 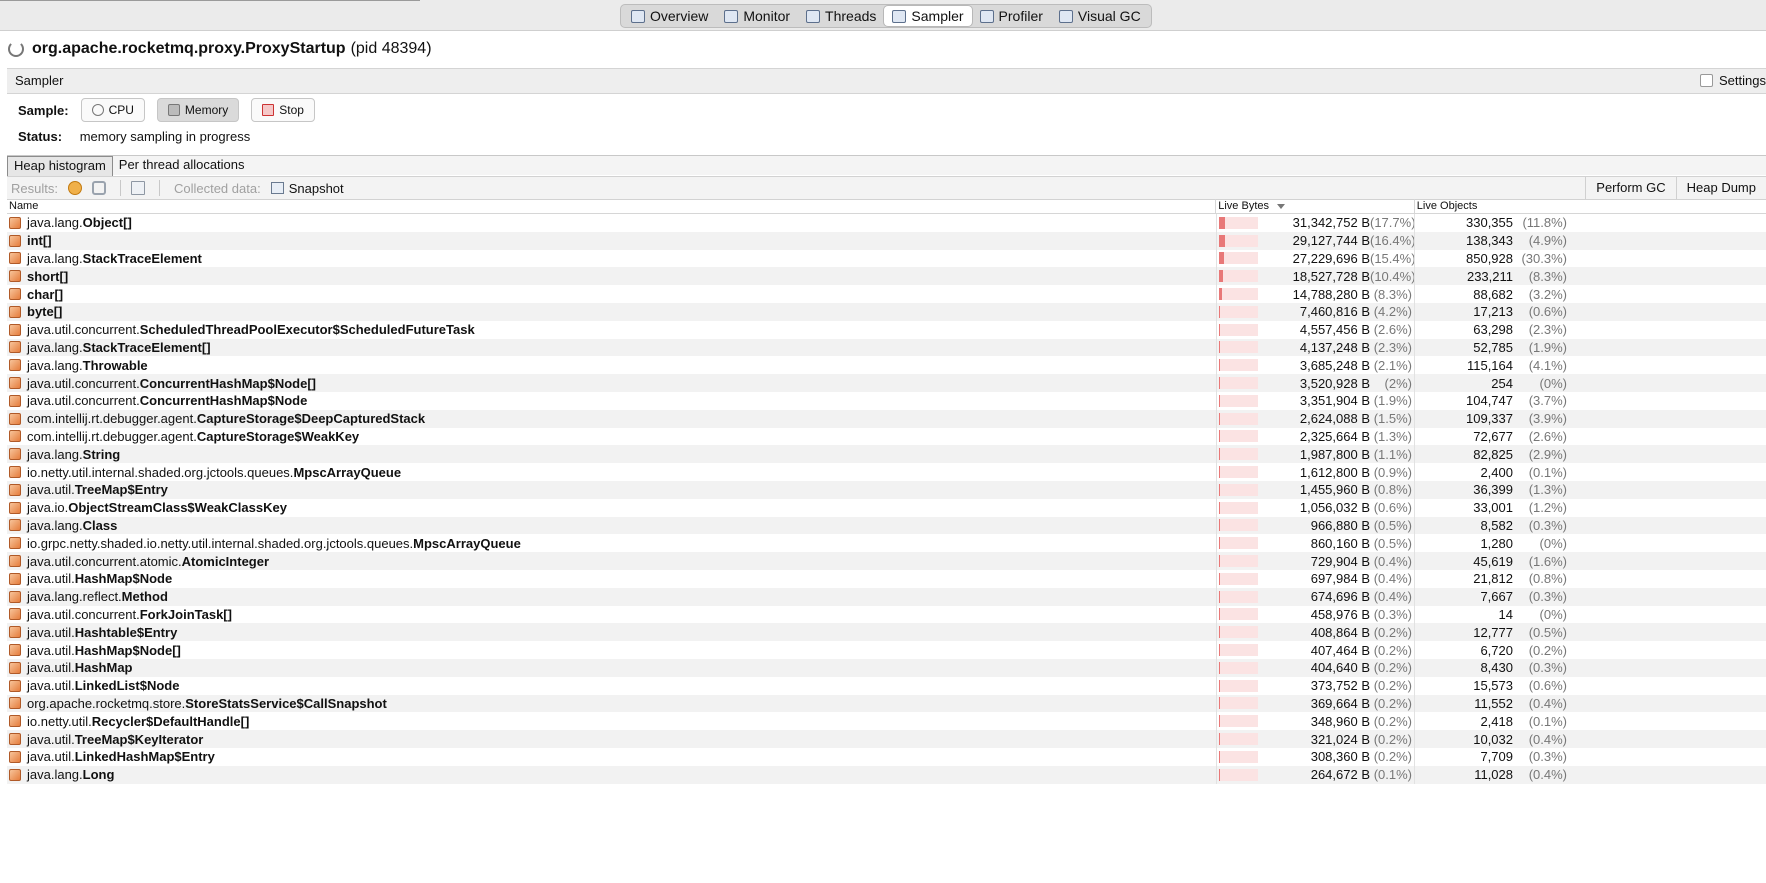 What do you see at coordinates (757, 16) in the screenshot?
I see `tab-monitor: Monitor` at bounding box center [757, 16].